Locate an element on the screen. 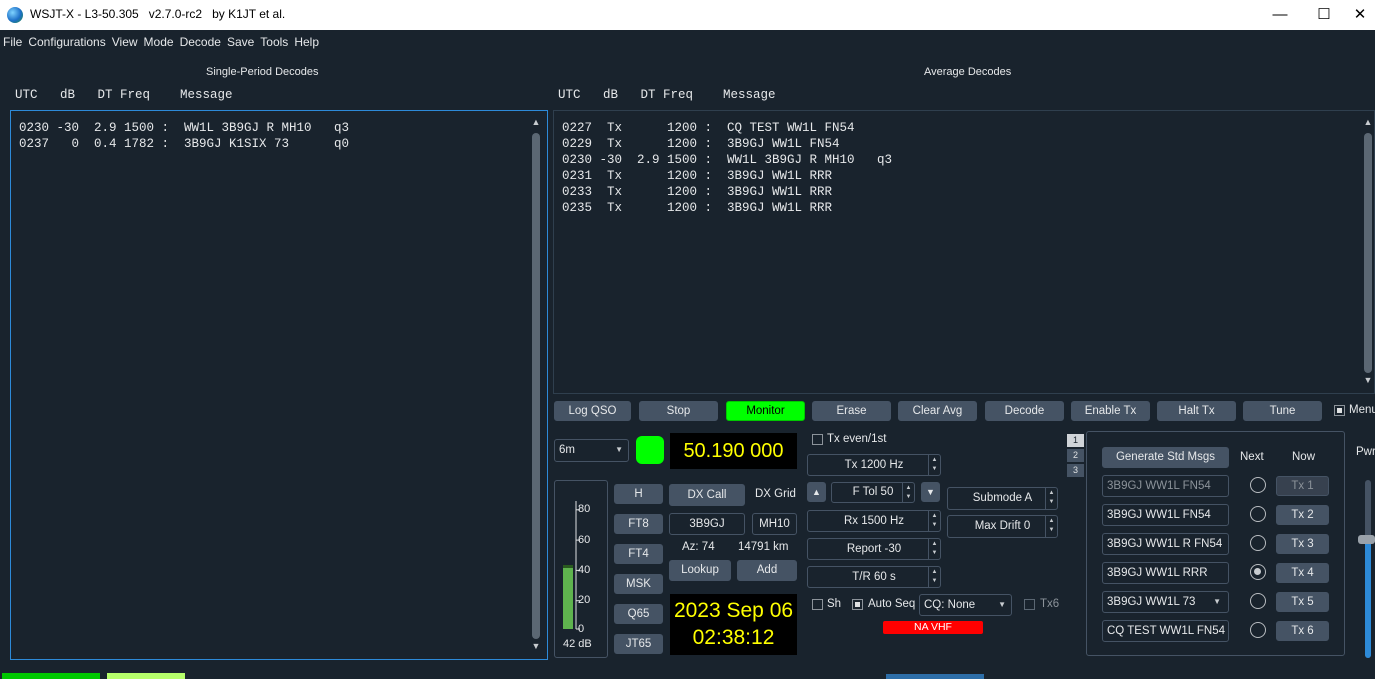 The height and width of the screenshot is (679, 1375). tx3-now-button: Tx 3 is located at coordinates (1302, 544).